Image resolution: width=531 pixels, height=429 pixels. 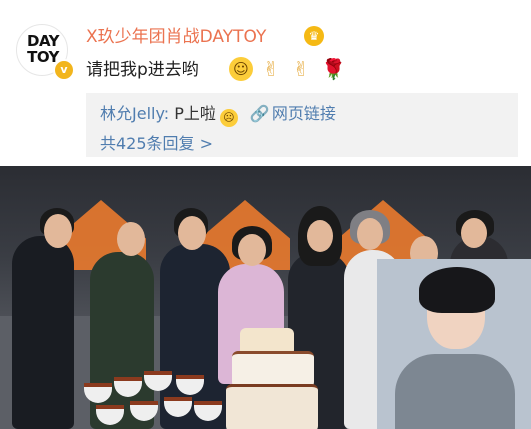 I want to click on verified-badge-icon: v, so click(x=64, y=70).